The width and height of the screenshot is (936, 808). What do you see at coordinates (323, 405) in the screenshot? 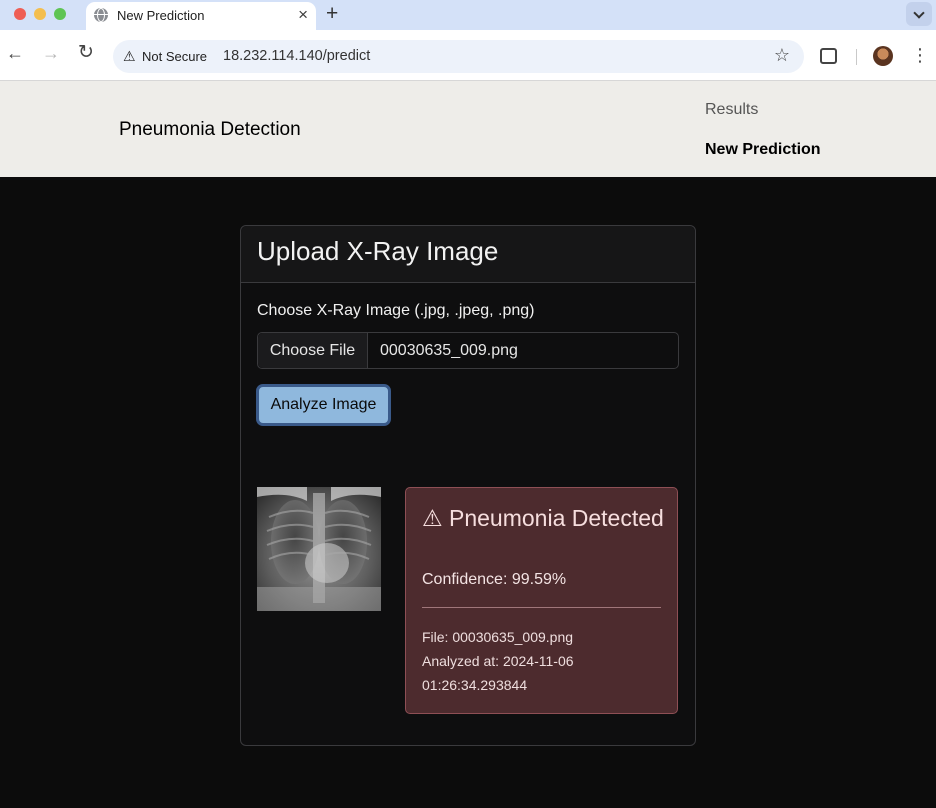
I see `analyze-image-button: Analyze Image` at bounding box center [323, 405].